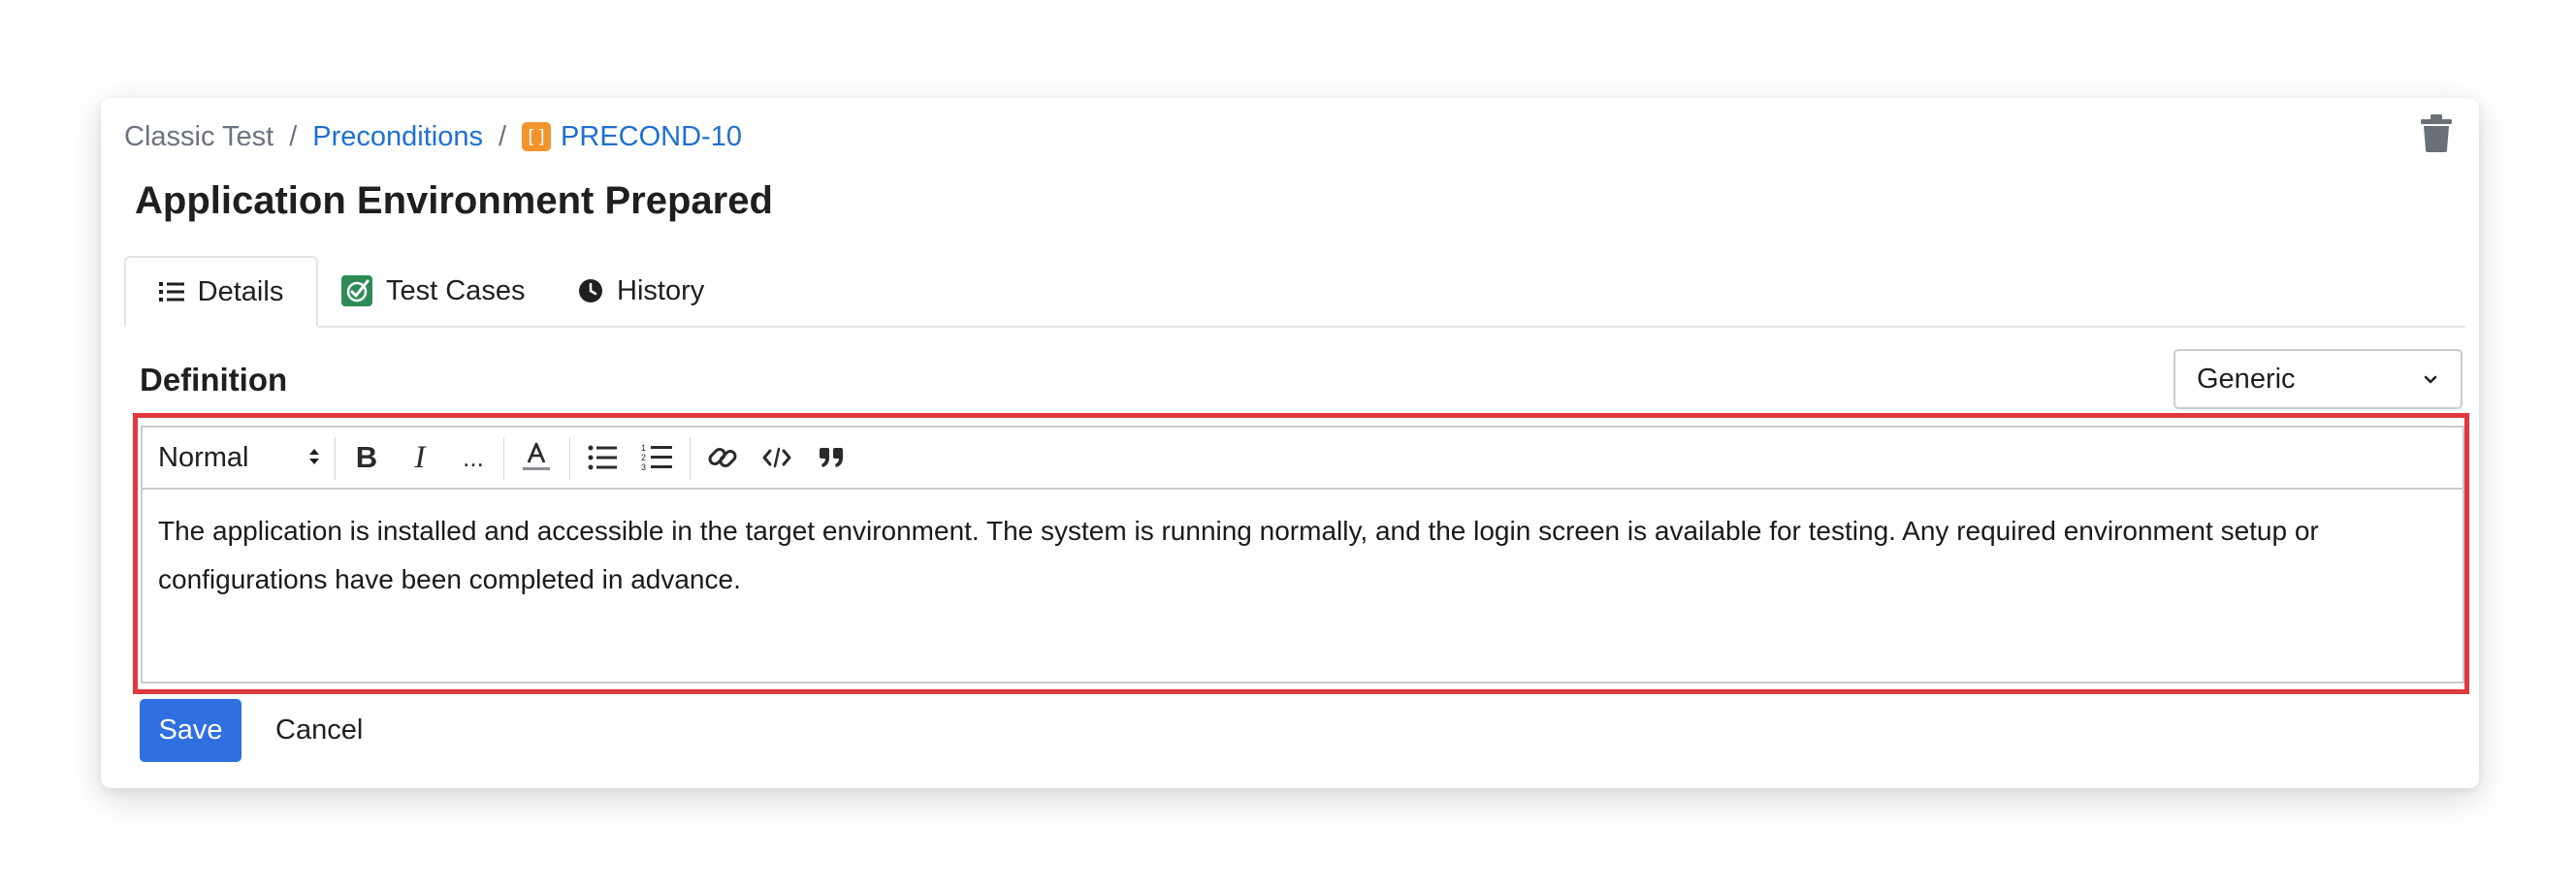 The image size is (2576, 889). What do you see at coordinates (2246, 379) in the screenshot?
I see `definition-type-value: Generic` at bounding box center [2246, 379].